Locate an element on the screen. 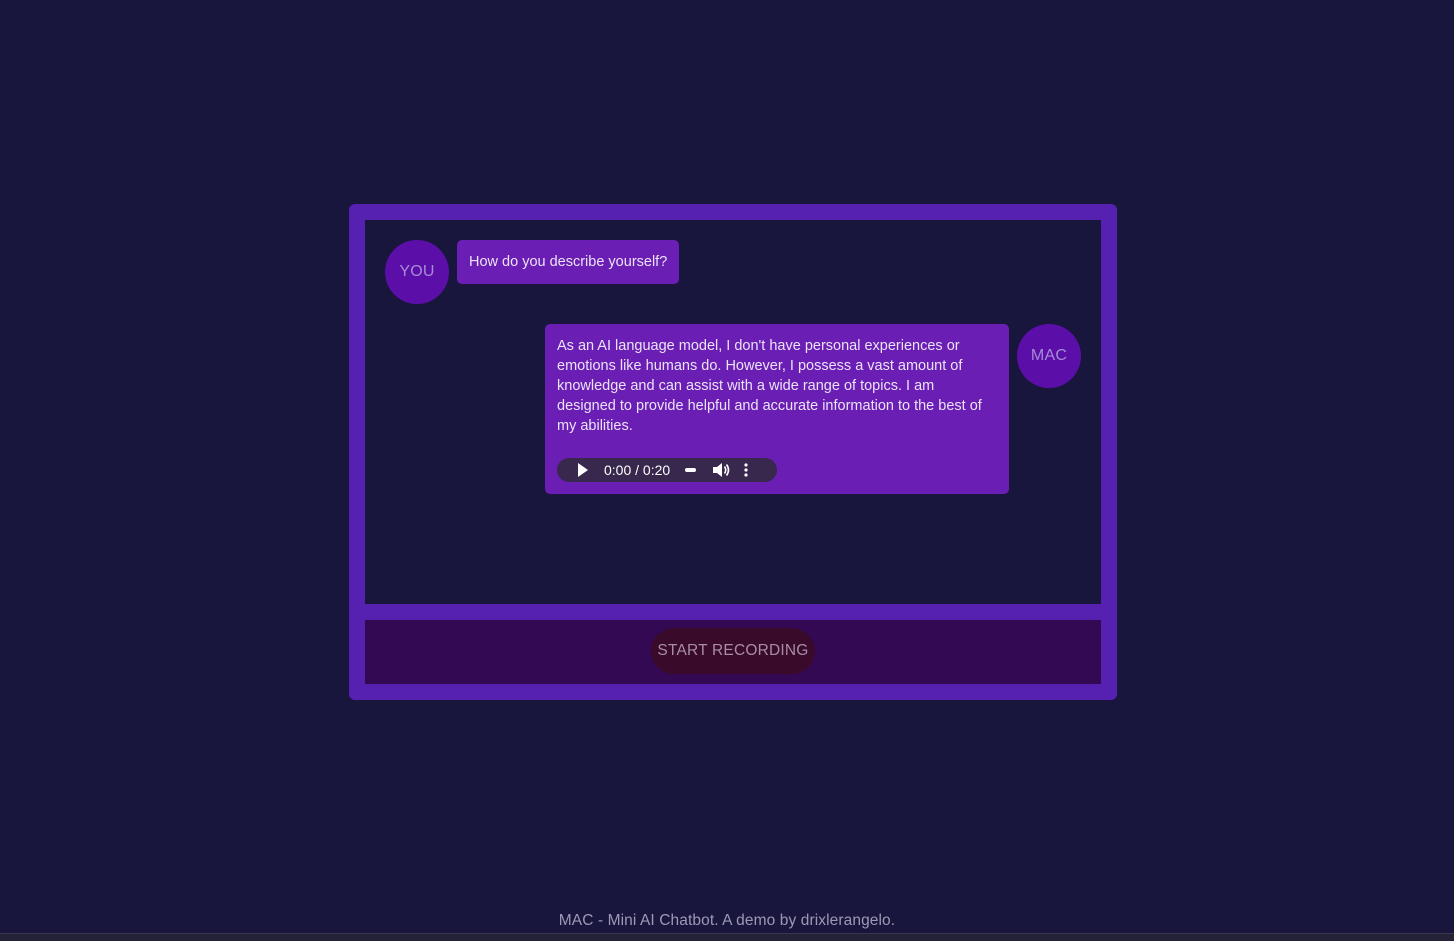 This screenshot has height=941, width=1454. bot-avatar: MAC is located at coordinates (1049, 356).